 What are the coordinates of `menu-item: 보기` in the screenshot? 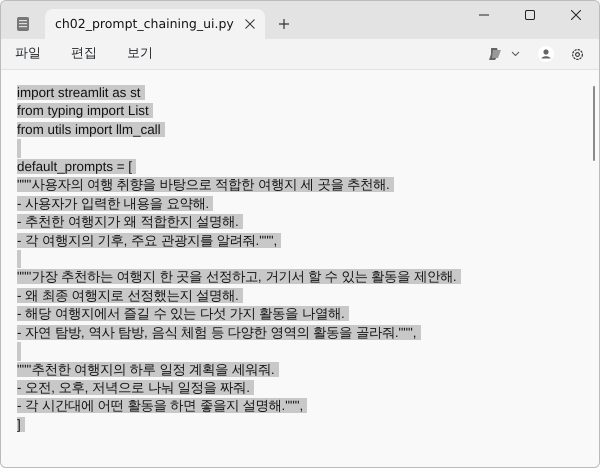 It's located at (140, 54).